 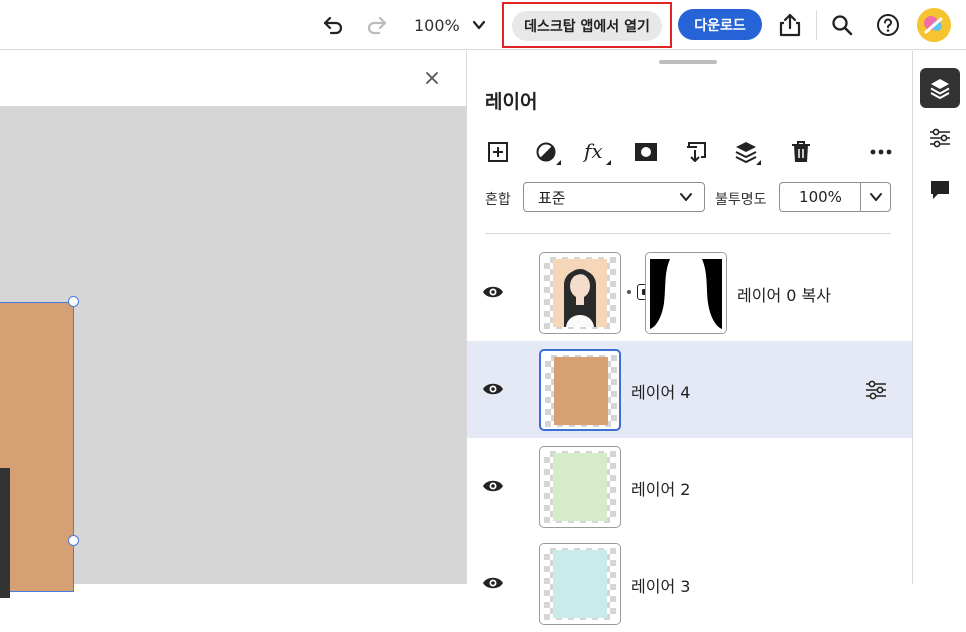 I want to click on close-icon, so click(x=432, y=78).